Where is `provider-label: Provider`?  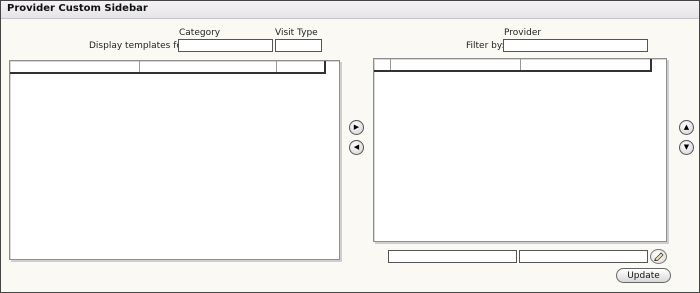
provider-label: Provider is located at coordinates (523, 33).